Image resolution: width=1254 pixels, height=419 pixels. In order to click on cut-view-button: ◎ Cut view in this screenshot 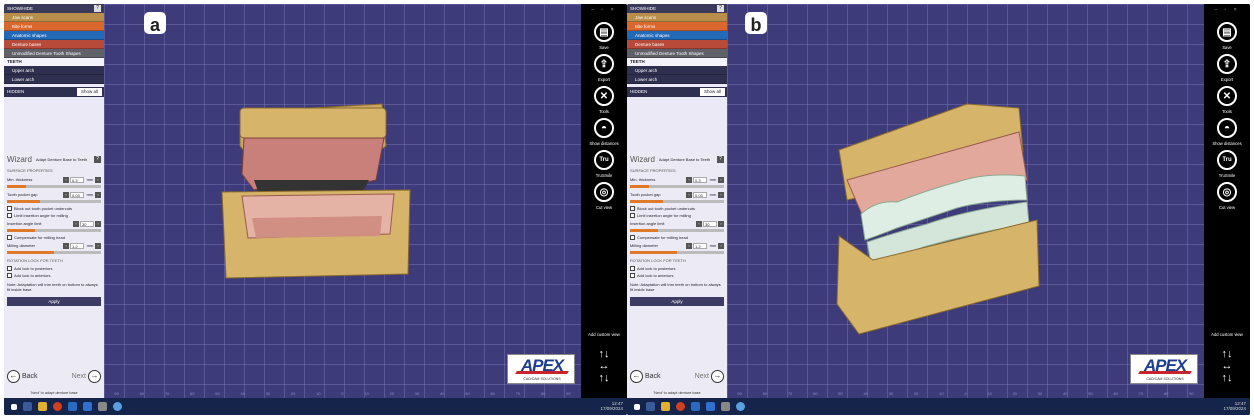, I will do `click(604, 196)`.